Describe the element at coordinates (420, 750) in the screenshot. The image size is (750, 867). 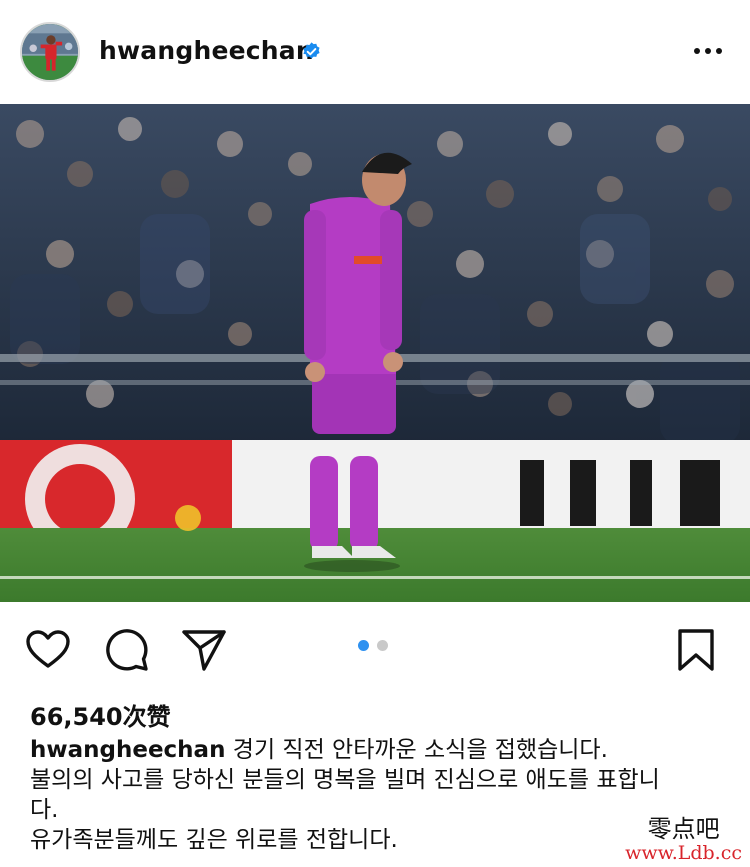
I see `caption-text-1: 경기 직전 안타까운 소식을 접했습니다.` at that location.